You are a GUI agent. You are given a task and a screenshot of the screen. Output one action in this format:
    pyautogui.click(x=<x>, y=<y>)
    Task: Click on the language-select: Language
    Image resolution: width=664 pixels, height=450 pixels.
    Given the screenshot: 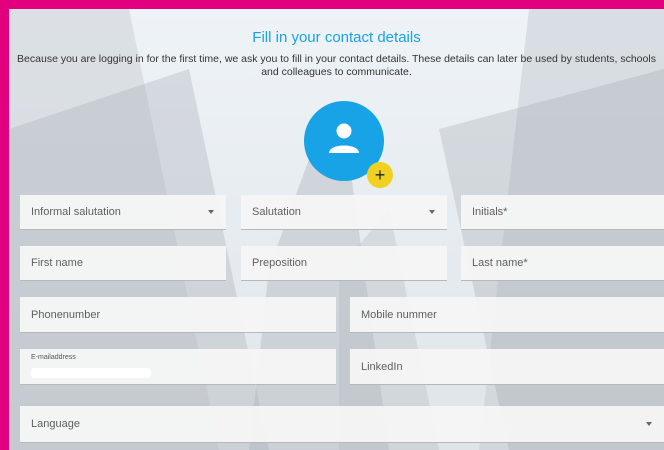 What is the action you would take?
    pyautogui.click(x=342, y=424)
    